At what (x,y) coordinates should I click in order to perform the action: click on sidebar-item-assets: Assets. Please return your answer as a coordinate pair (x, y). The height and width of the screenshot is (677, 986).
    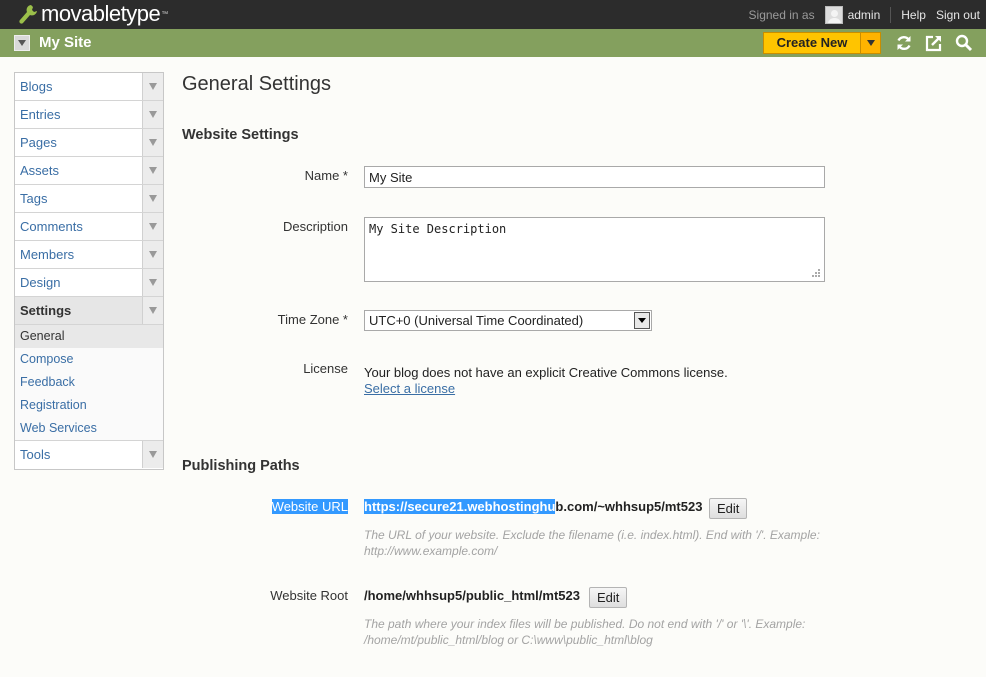
    Looking at the image, I should click on (89, 171).